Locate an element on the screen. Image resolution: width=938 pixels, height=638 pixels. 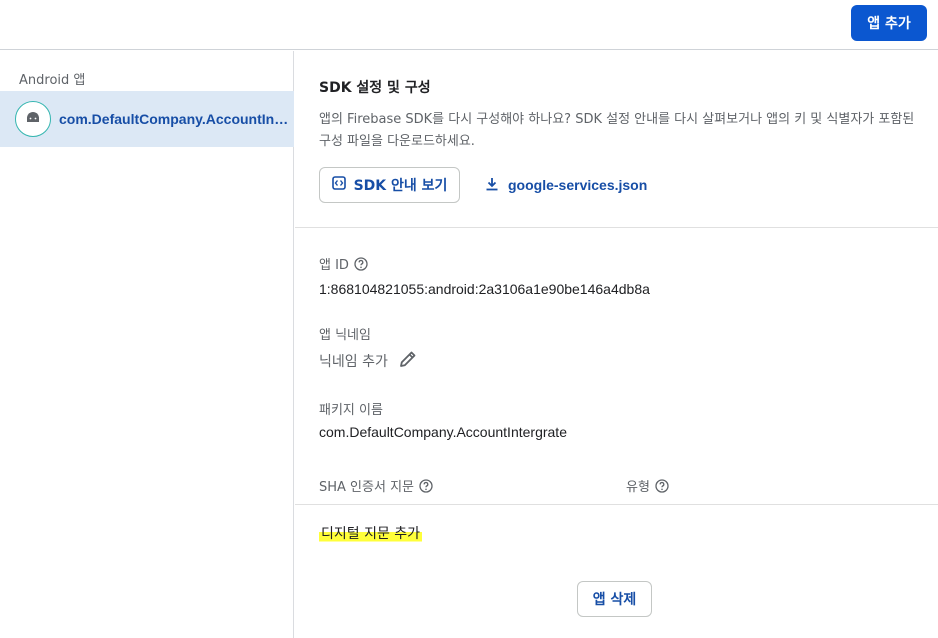
android-icon is located at coordinates (33, 119).